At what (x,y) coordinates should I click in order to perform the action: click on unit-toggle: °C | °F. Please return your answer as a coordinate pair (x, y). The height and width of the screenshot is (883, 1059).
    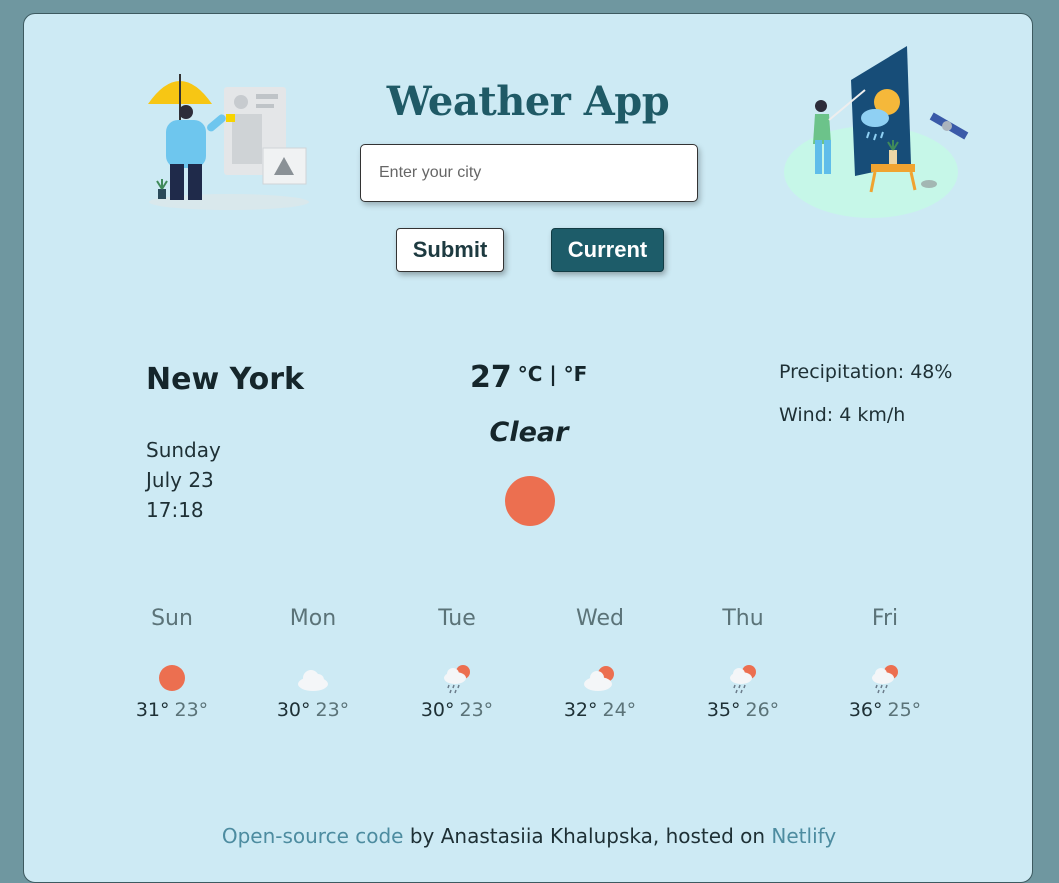
    Looking at the image, I should click on (553, 374).